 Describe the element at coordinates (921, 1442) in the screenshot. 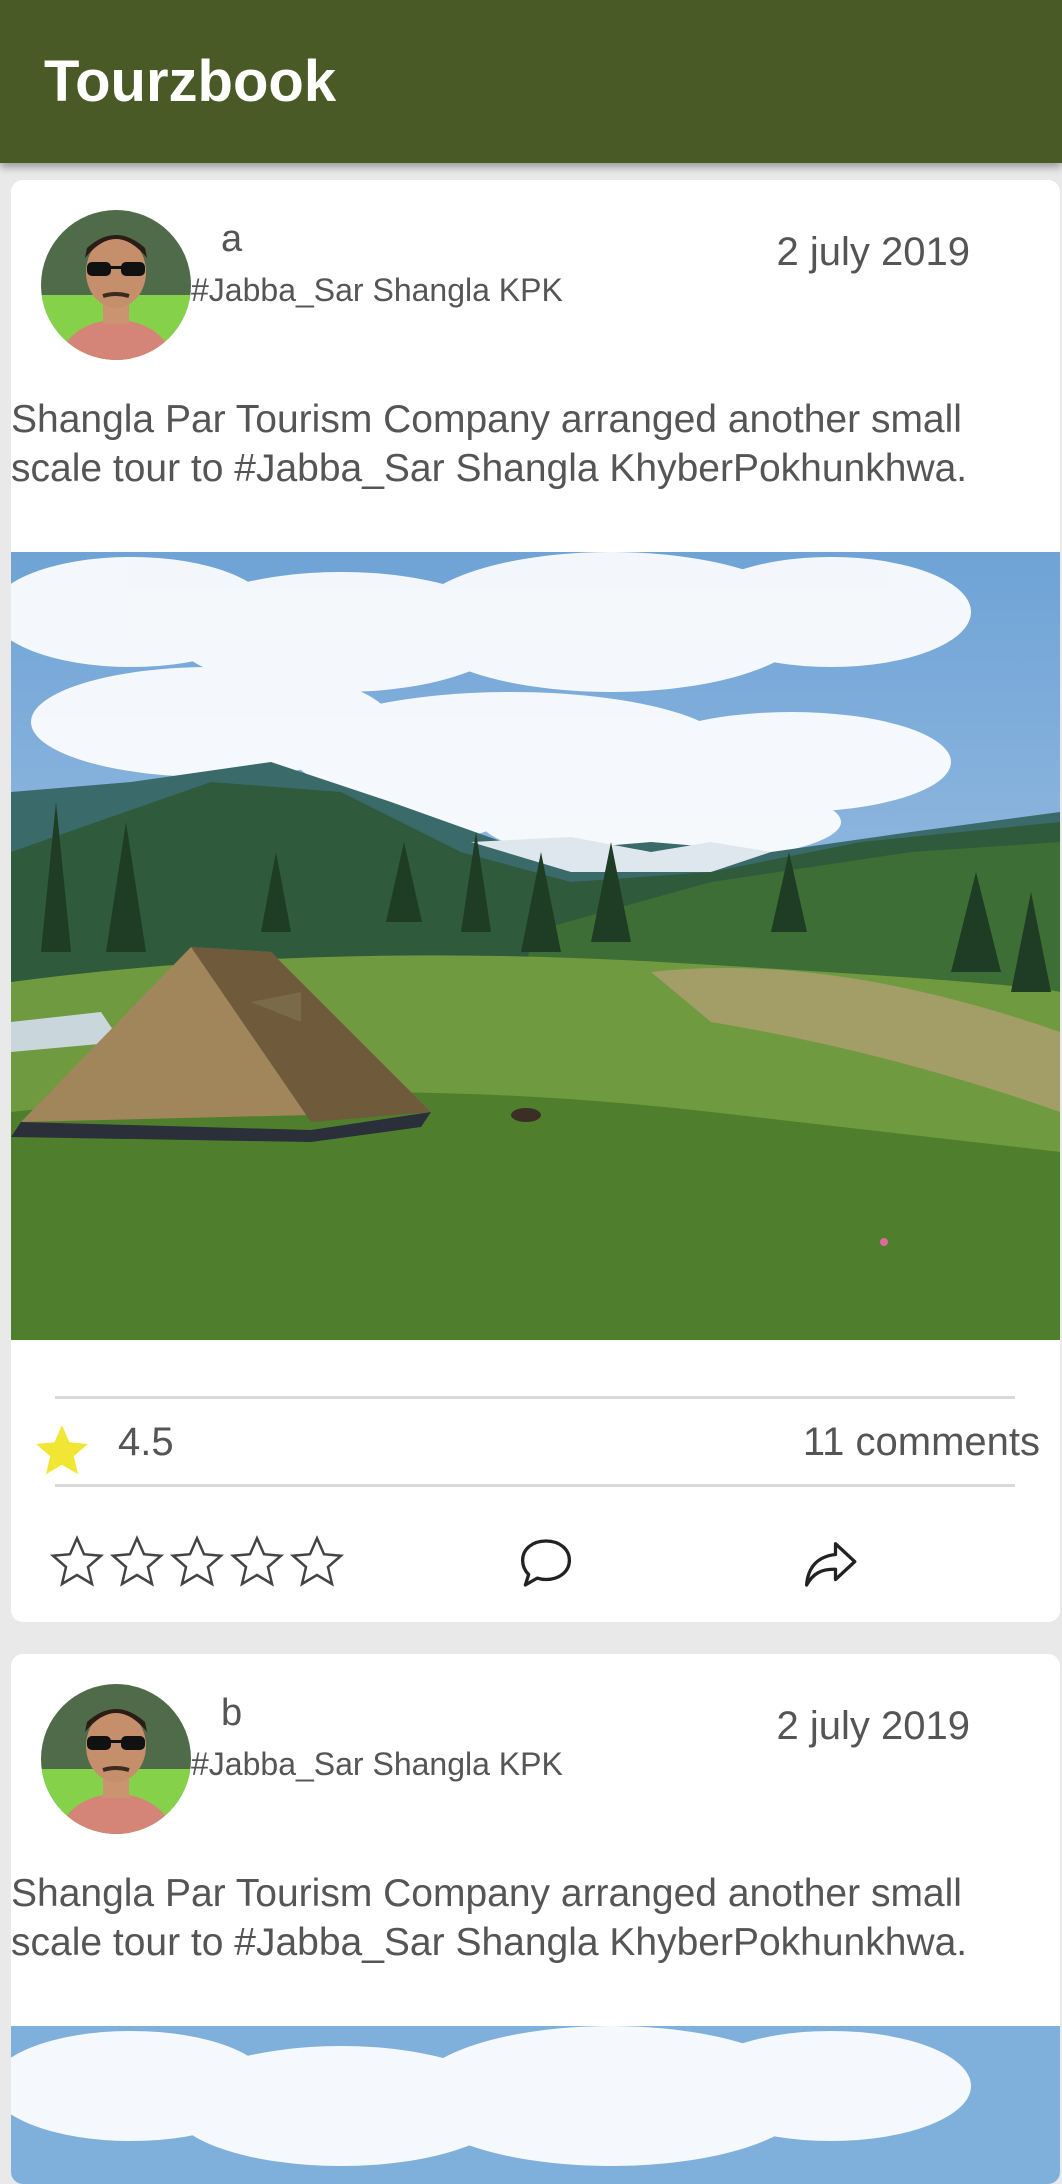

I see `comments-count: 11 comments` at that location.